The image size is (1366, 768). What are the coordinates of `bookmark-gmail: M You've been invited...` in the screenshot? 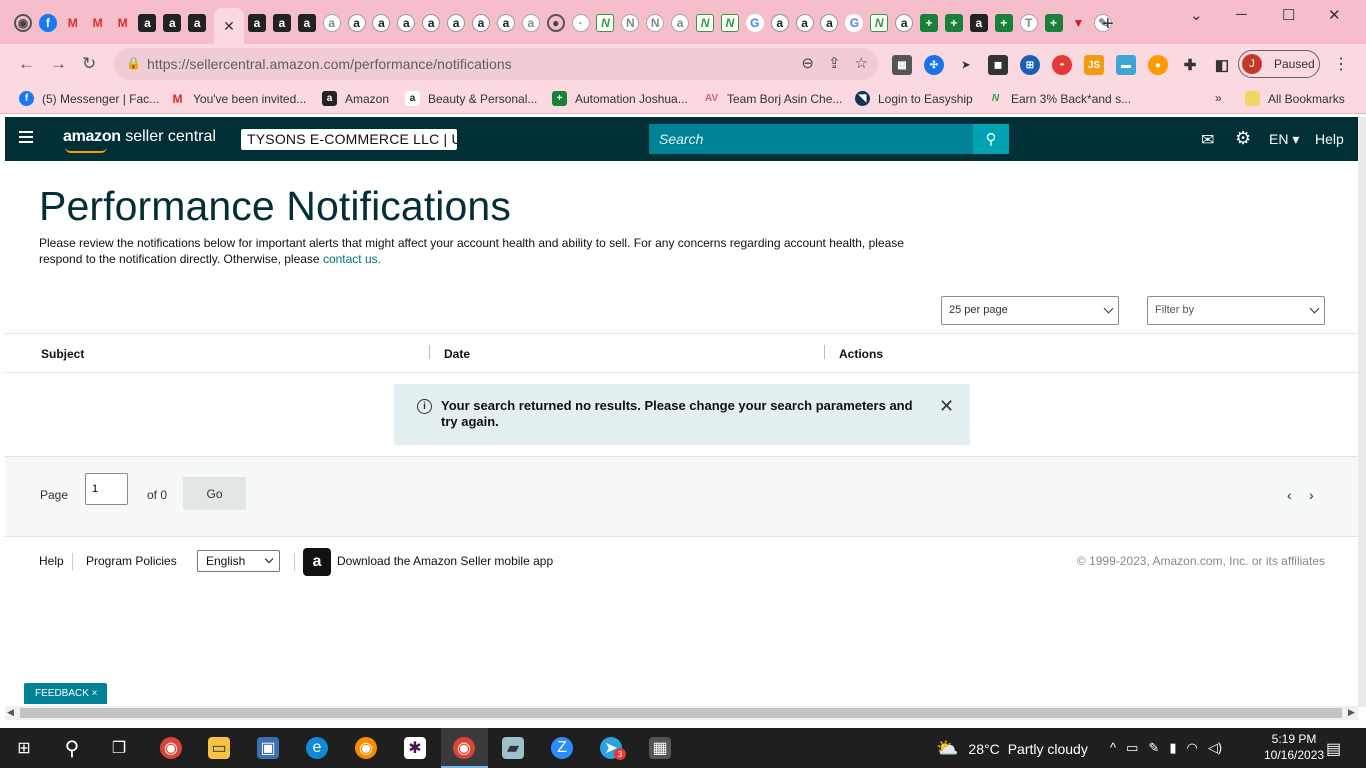 It's located at (238, 98).